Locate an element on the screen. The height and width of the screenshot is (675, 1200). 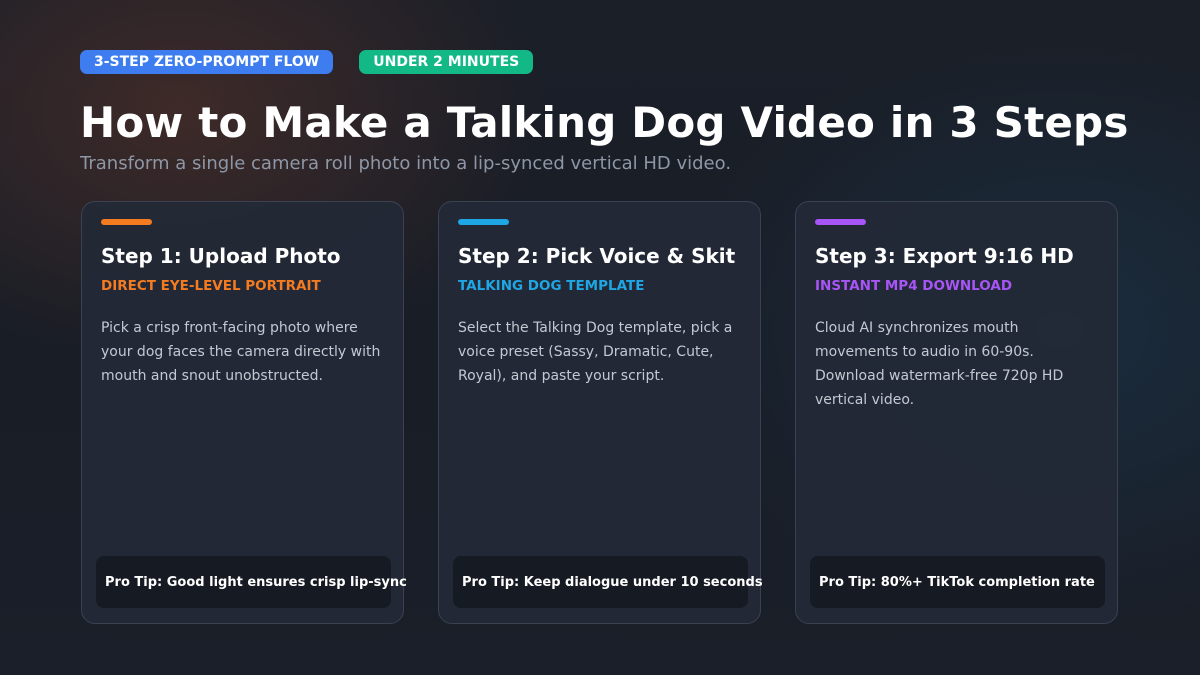
step-tag: INSTANT MP4 DOWNLOAD is located at coordinates (914, 286).